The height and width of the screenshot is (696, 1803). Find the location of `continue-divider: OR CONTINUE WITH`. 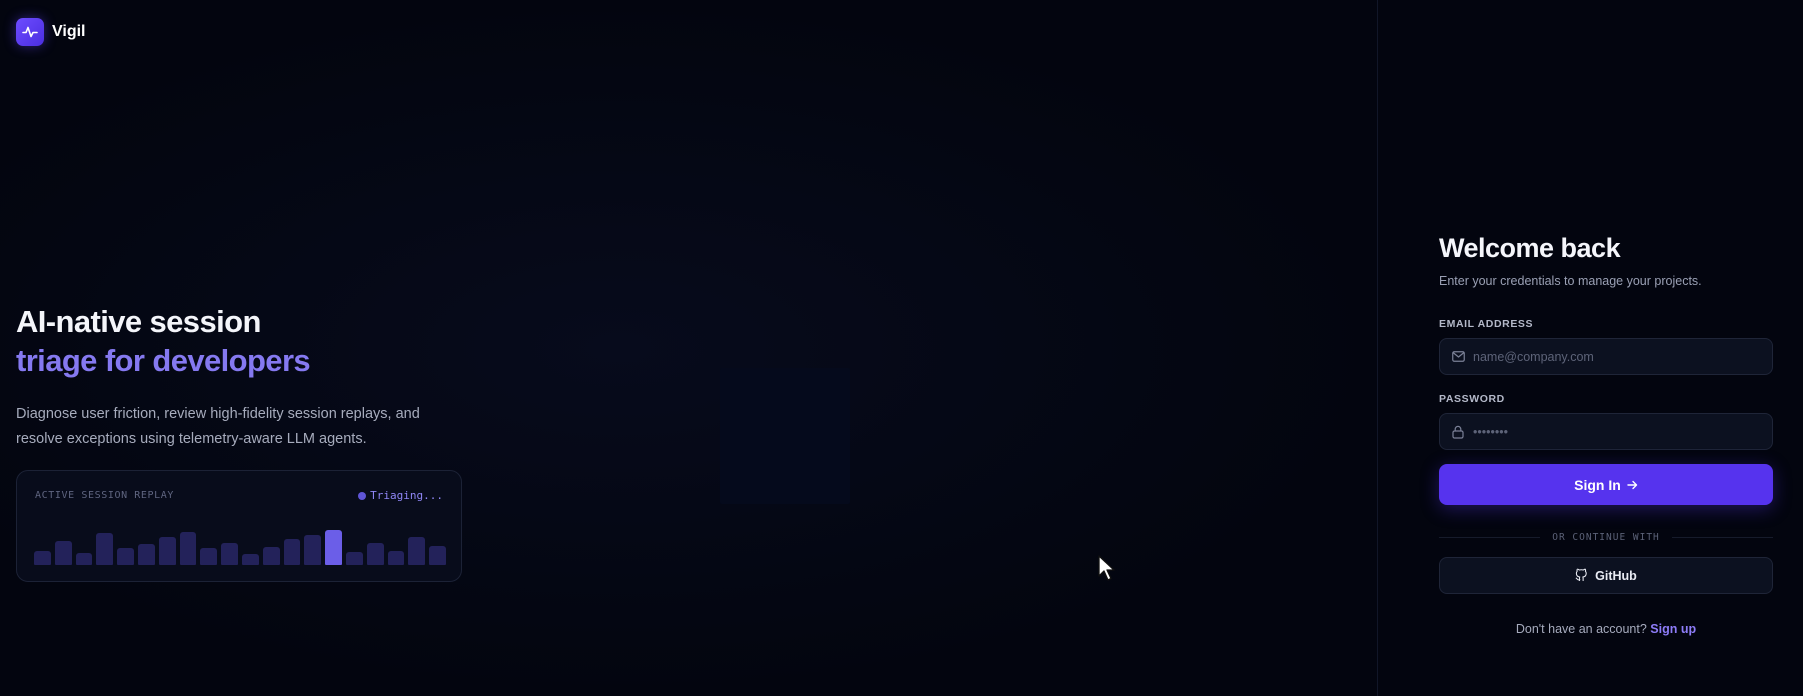

continue-divider: OR CONTINUE WITH is located at coordinates (1606, 537).